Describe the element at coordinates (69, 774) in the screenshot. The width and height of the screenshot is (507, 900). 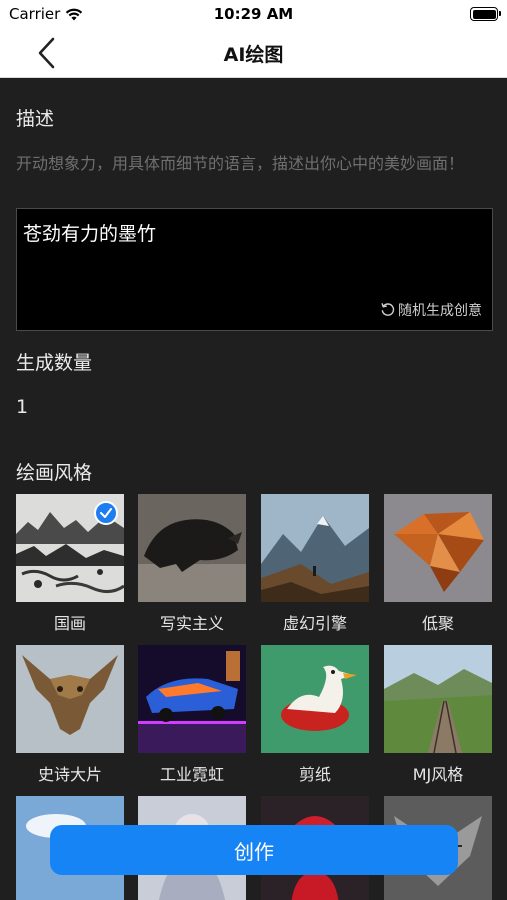
I see `style-label-text: 史诗大片` at that location.